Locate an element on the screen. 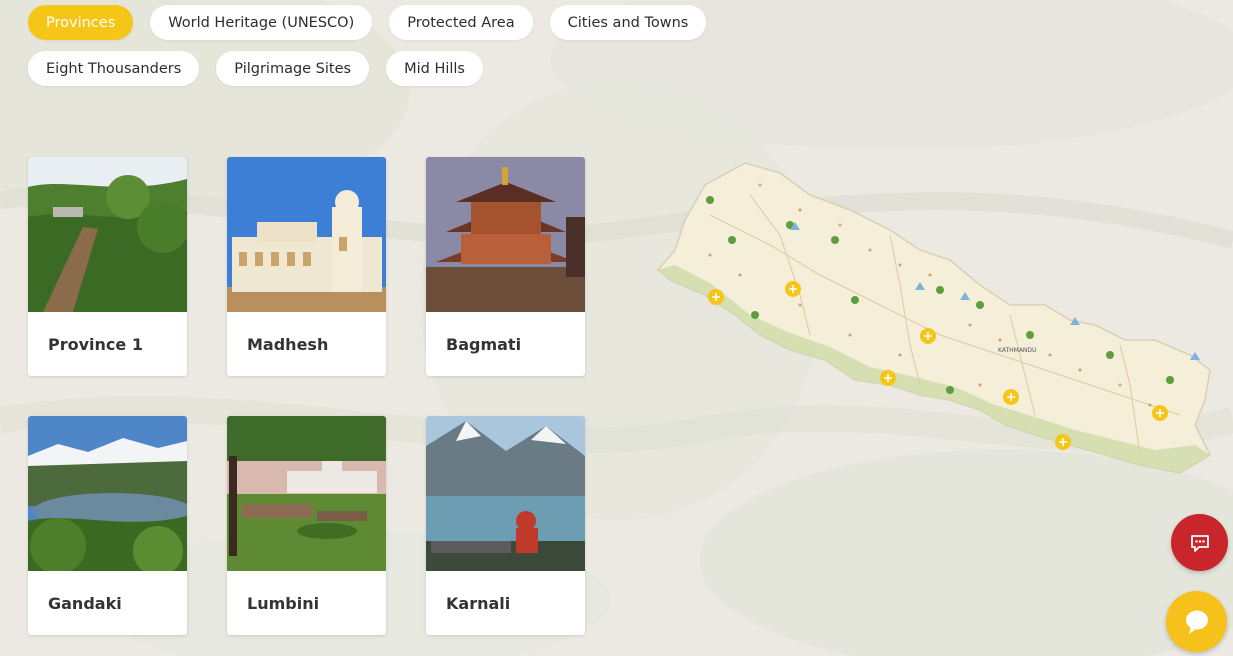 The image size is (1233, 656). filter-pilgrimage-sites: Pilgrimage Sites is located at coordinates (293, 68).